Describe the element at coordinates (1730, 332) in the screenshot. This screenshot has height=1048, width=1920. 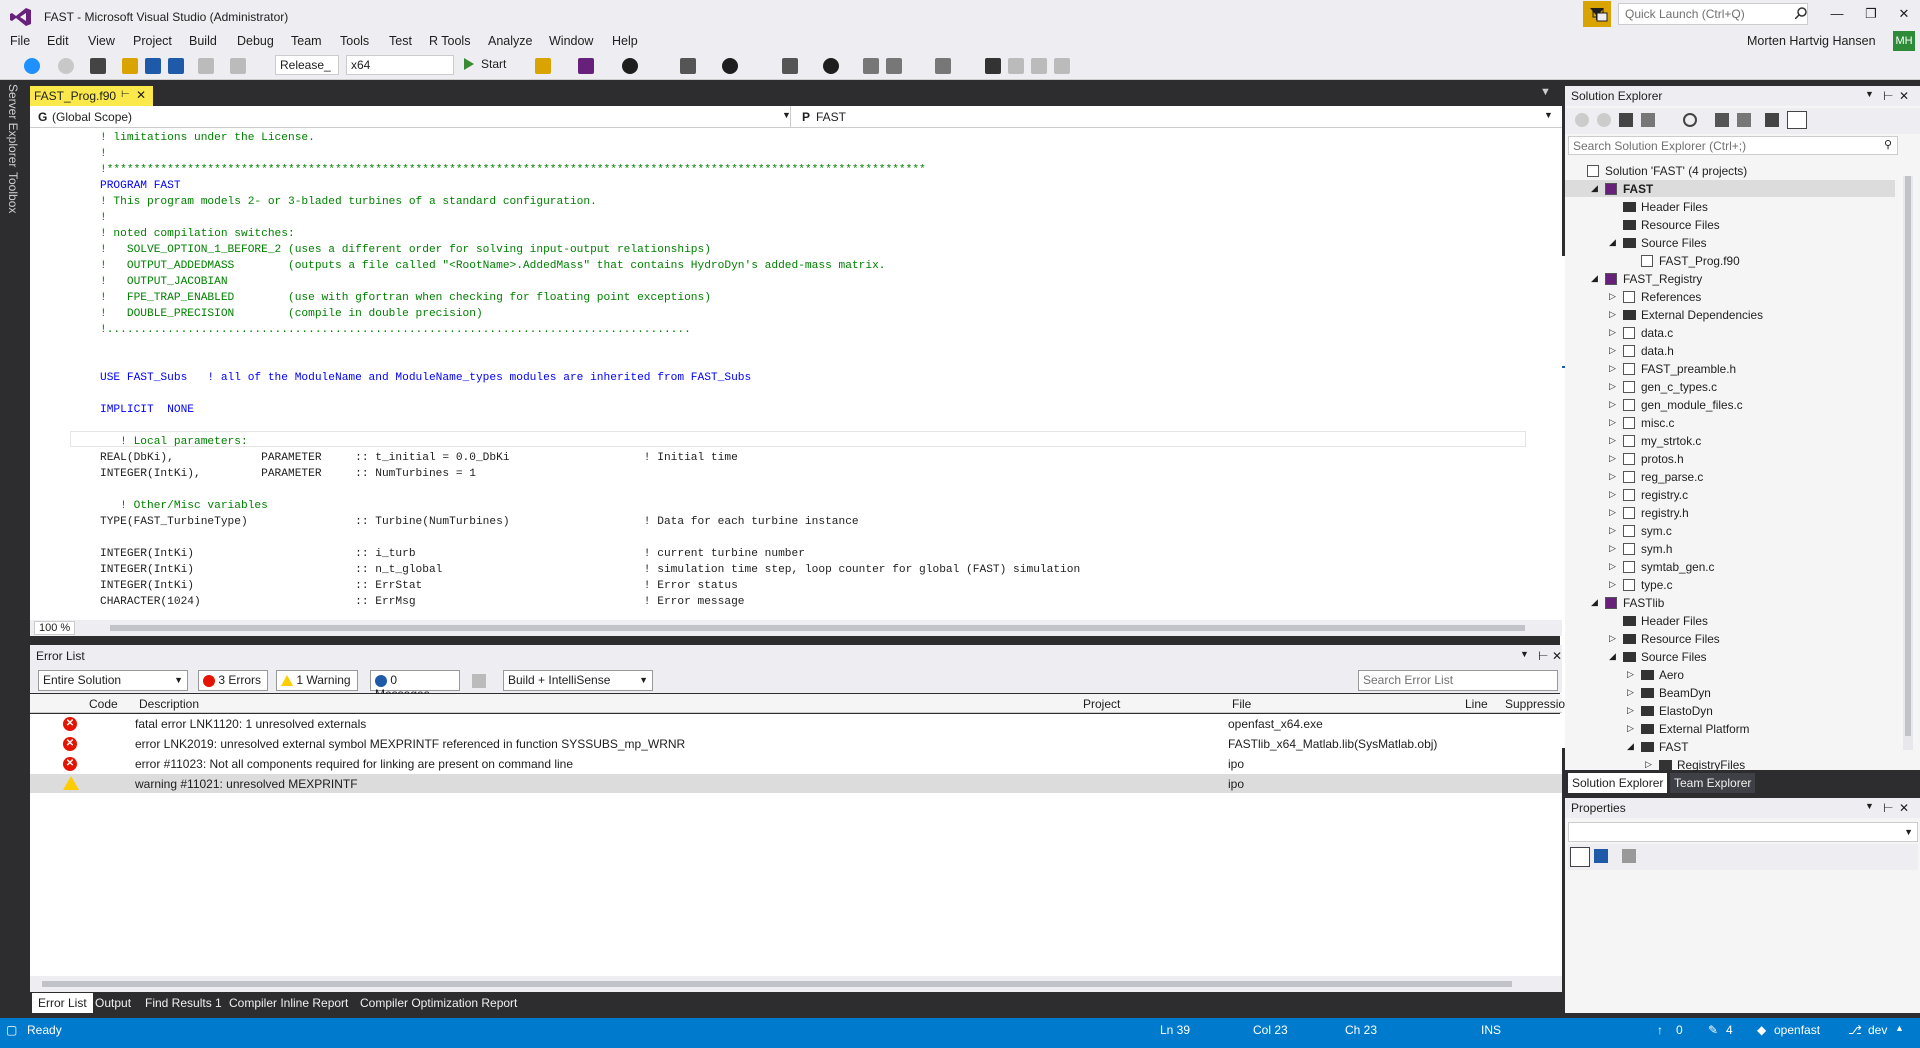
I see `tree-item: ▷ data.c` at that location.